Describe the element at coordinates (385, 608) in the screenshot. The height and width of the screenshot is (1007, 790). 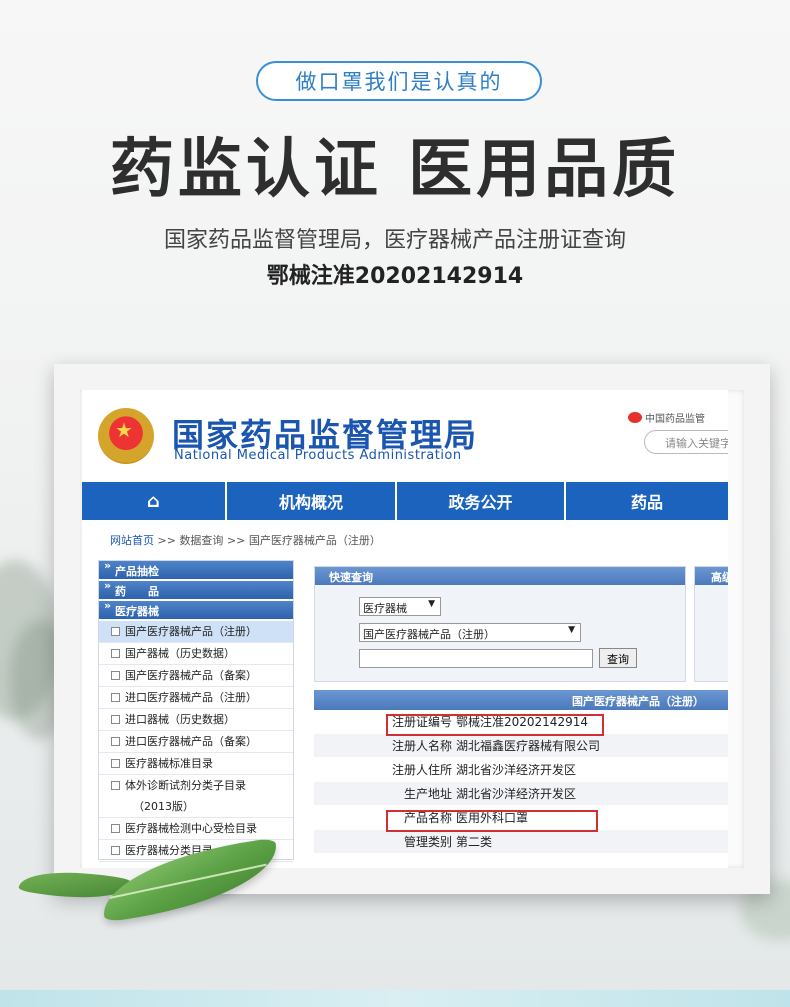
I see `category-select-value: 医疗器械` at that location.